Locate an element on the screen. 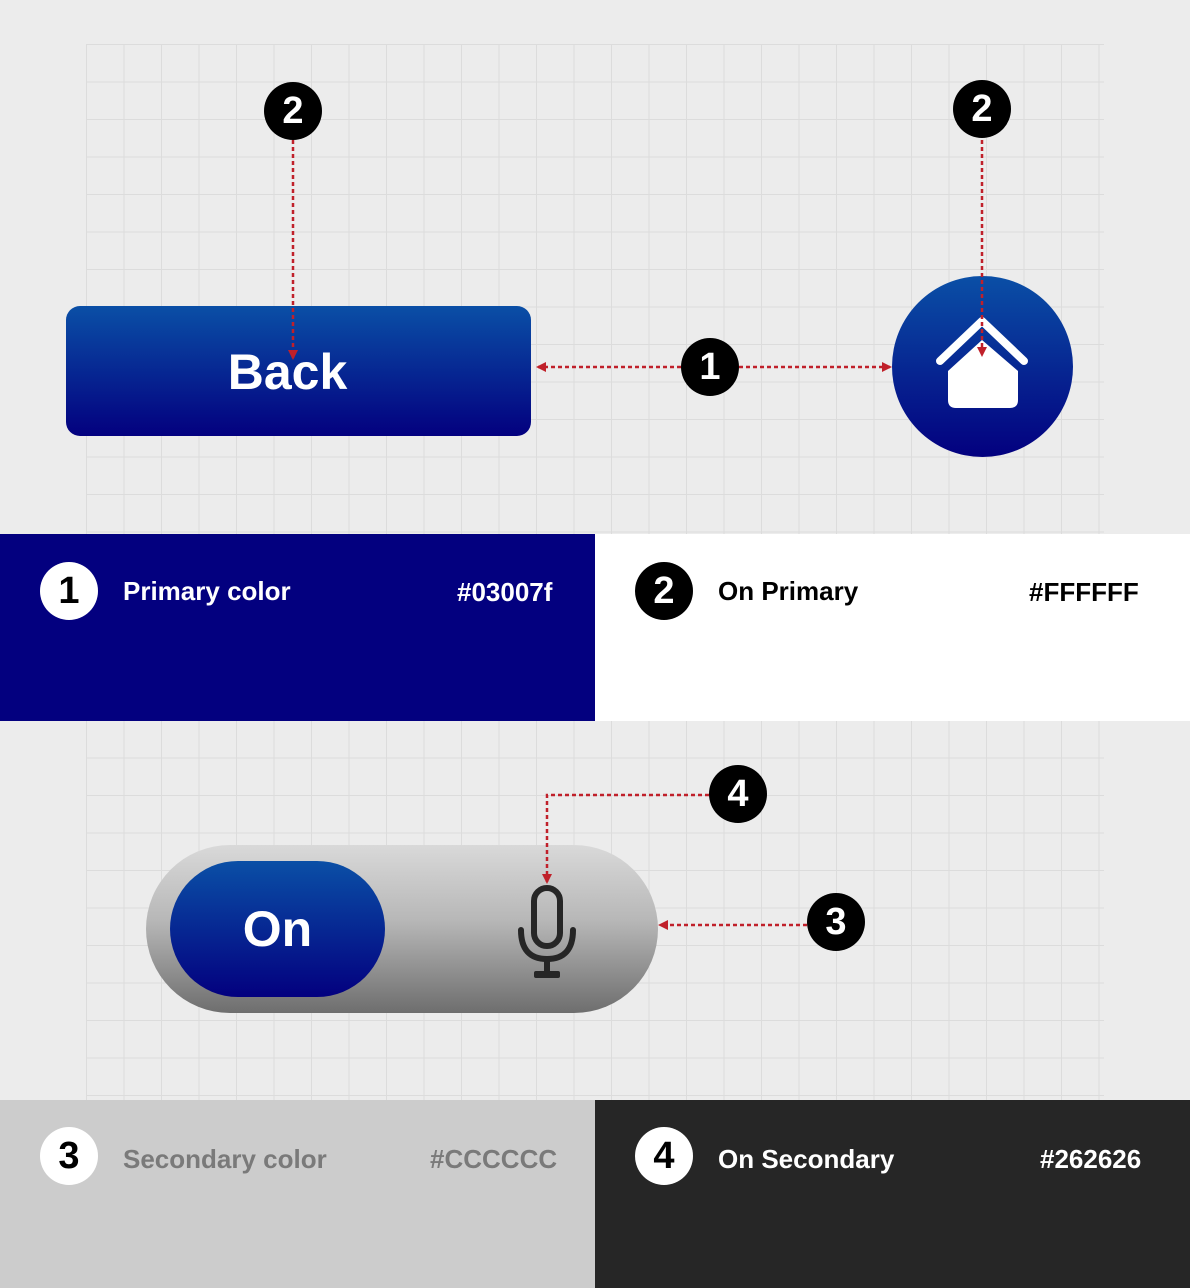 This screenshot has width=1190, height=1288. swatch-number: 2 is located at coordinates (664, 591).